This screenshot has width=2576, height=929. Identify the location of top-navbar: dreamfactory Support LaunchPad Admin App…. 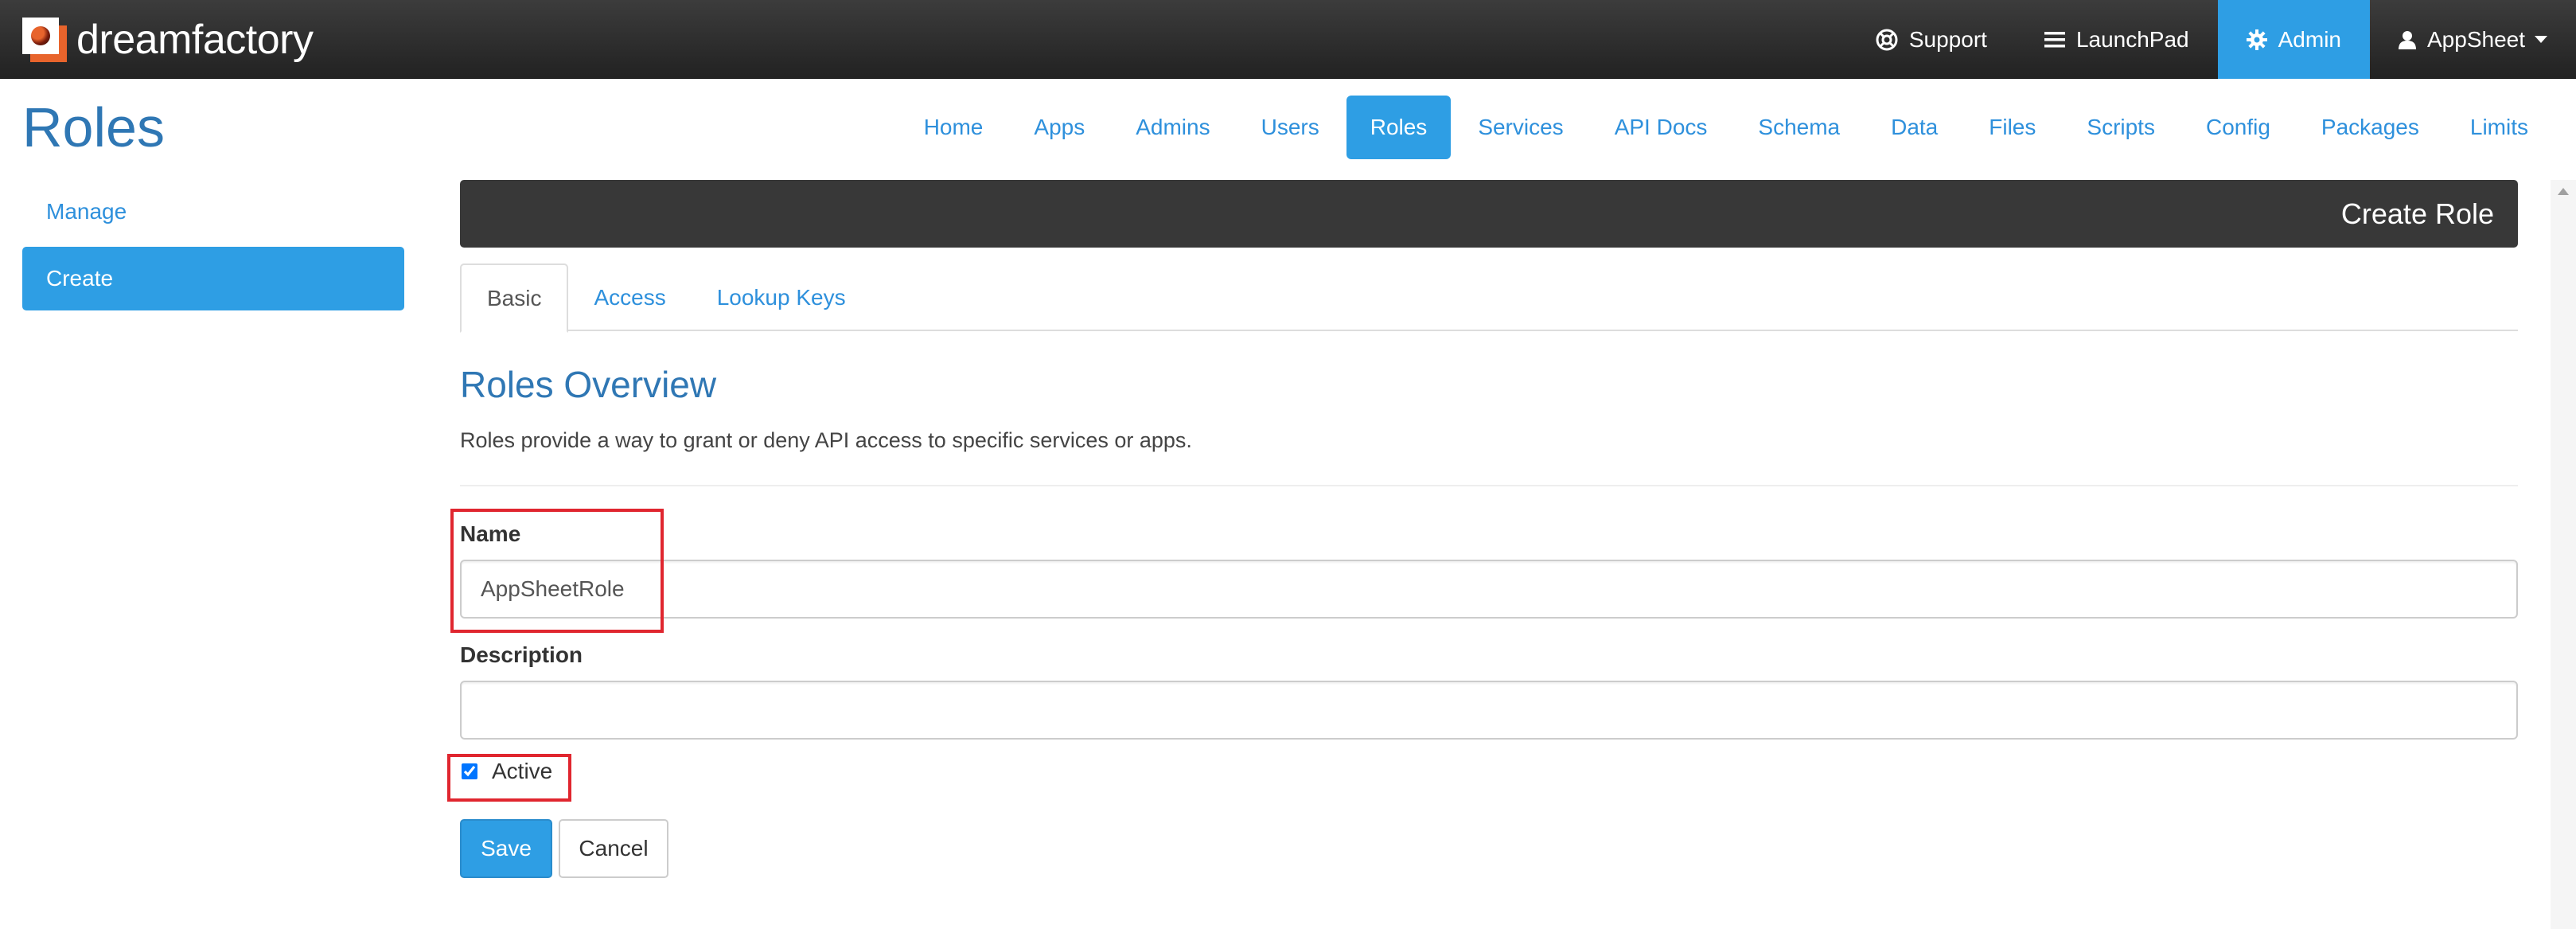
(1288, 39).